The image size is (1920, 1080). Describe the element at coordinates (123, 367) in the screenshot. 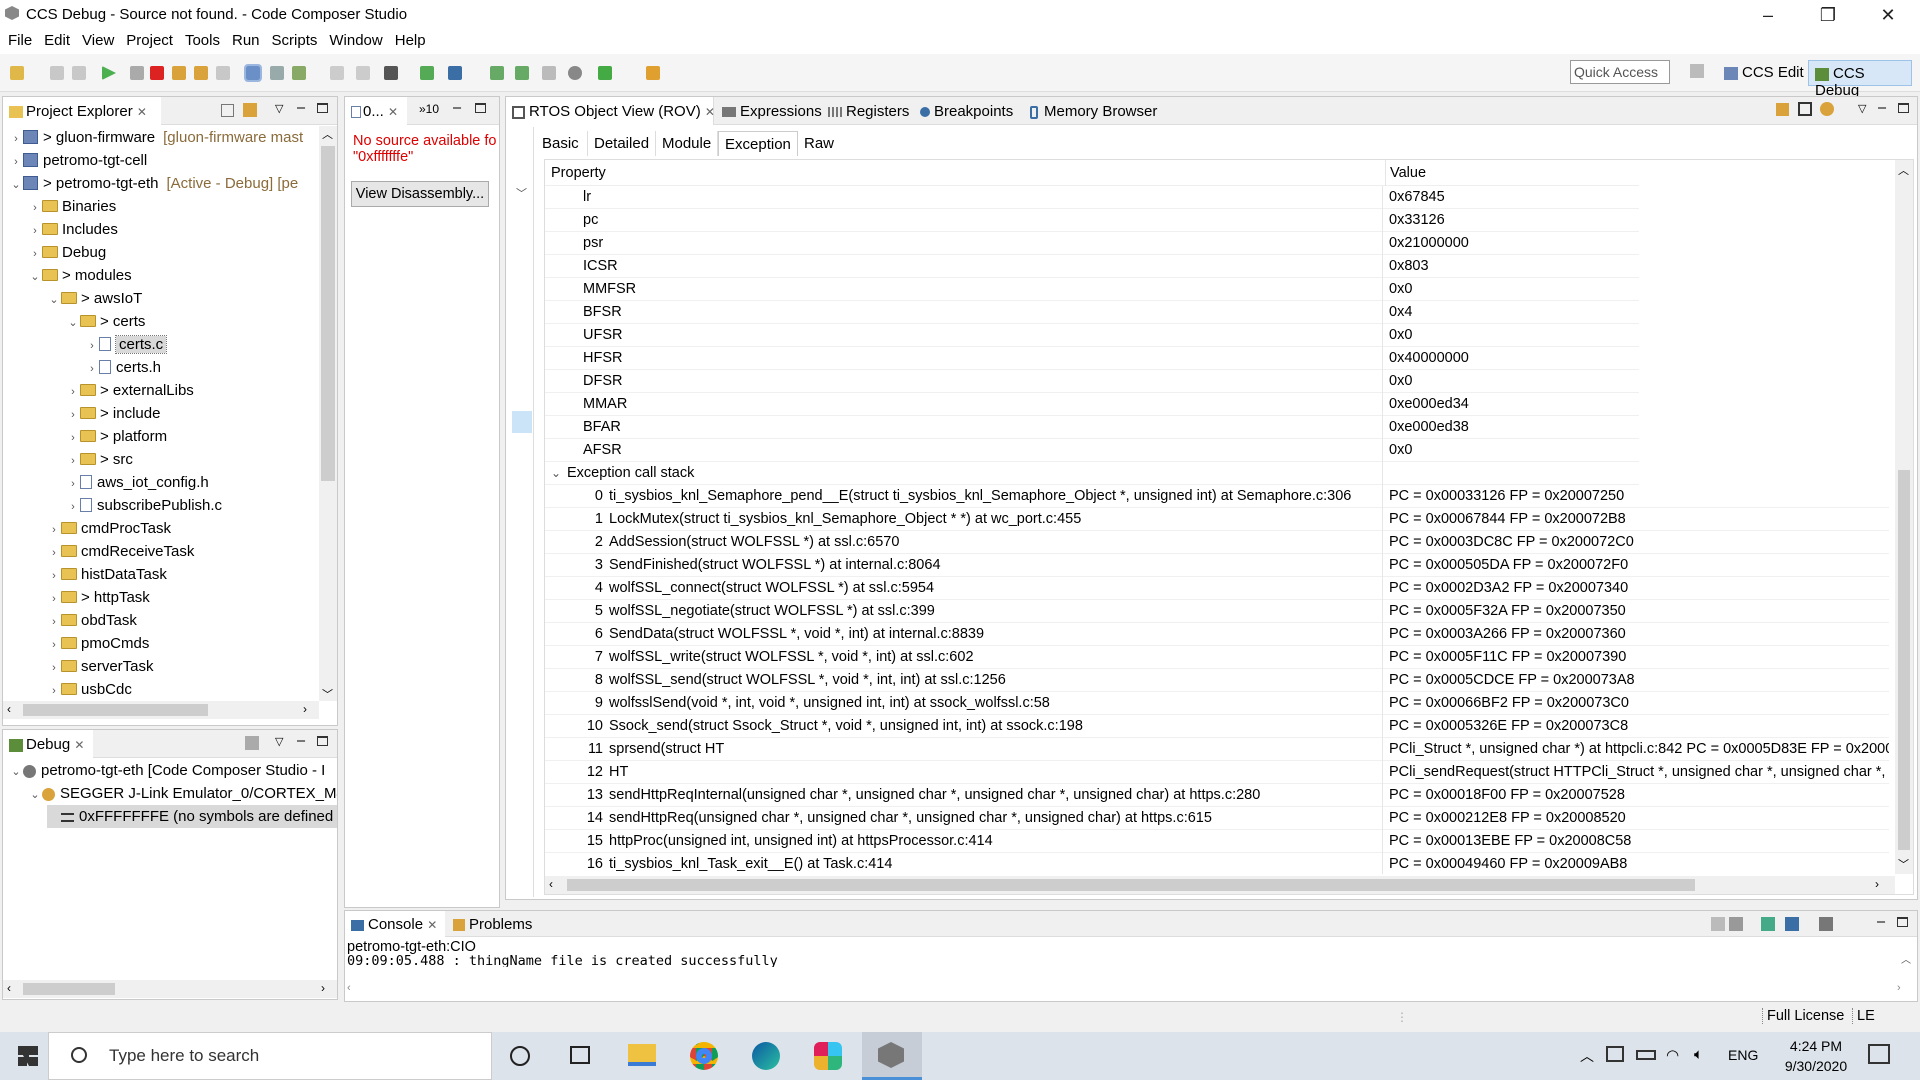

I see `tree-item: › certs.h` at that location.